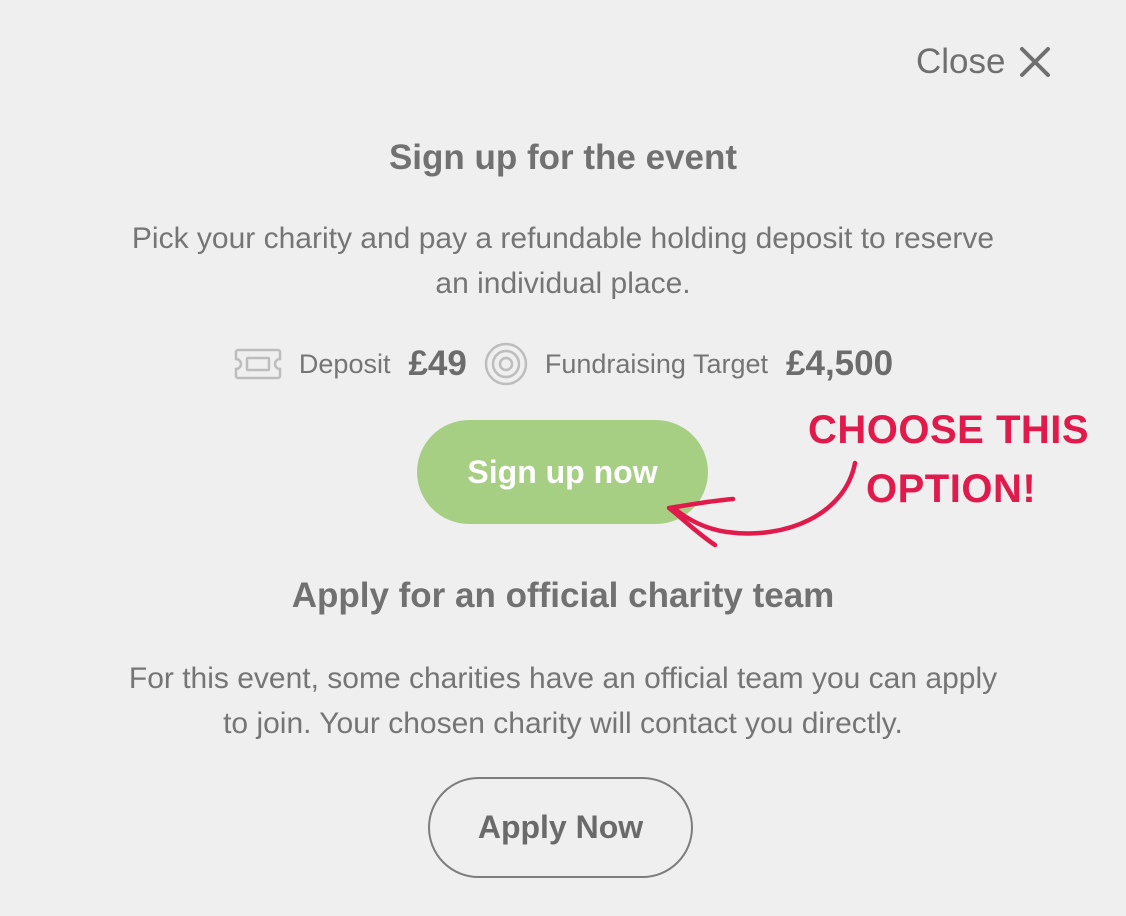 The height and width of the screenshot is (916, 1126). What do you see at coordinates (949, 430) in the screenshot?
I see `annotation-text: CHOOSE THIS` at bounding box center [949, 430].